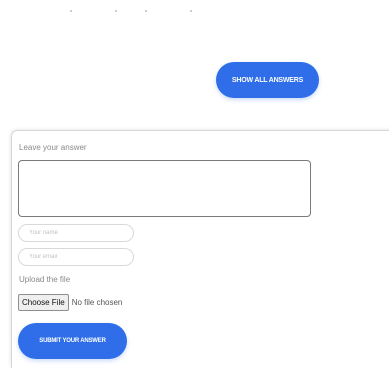  What do you see at coordinates (45, 279) in the screenshot?
I see `upload-file-label: Upload the file` at bounding box center [45, 279].